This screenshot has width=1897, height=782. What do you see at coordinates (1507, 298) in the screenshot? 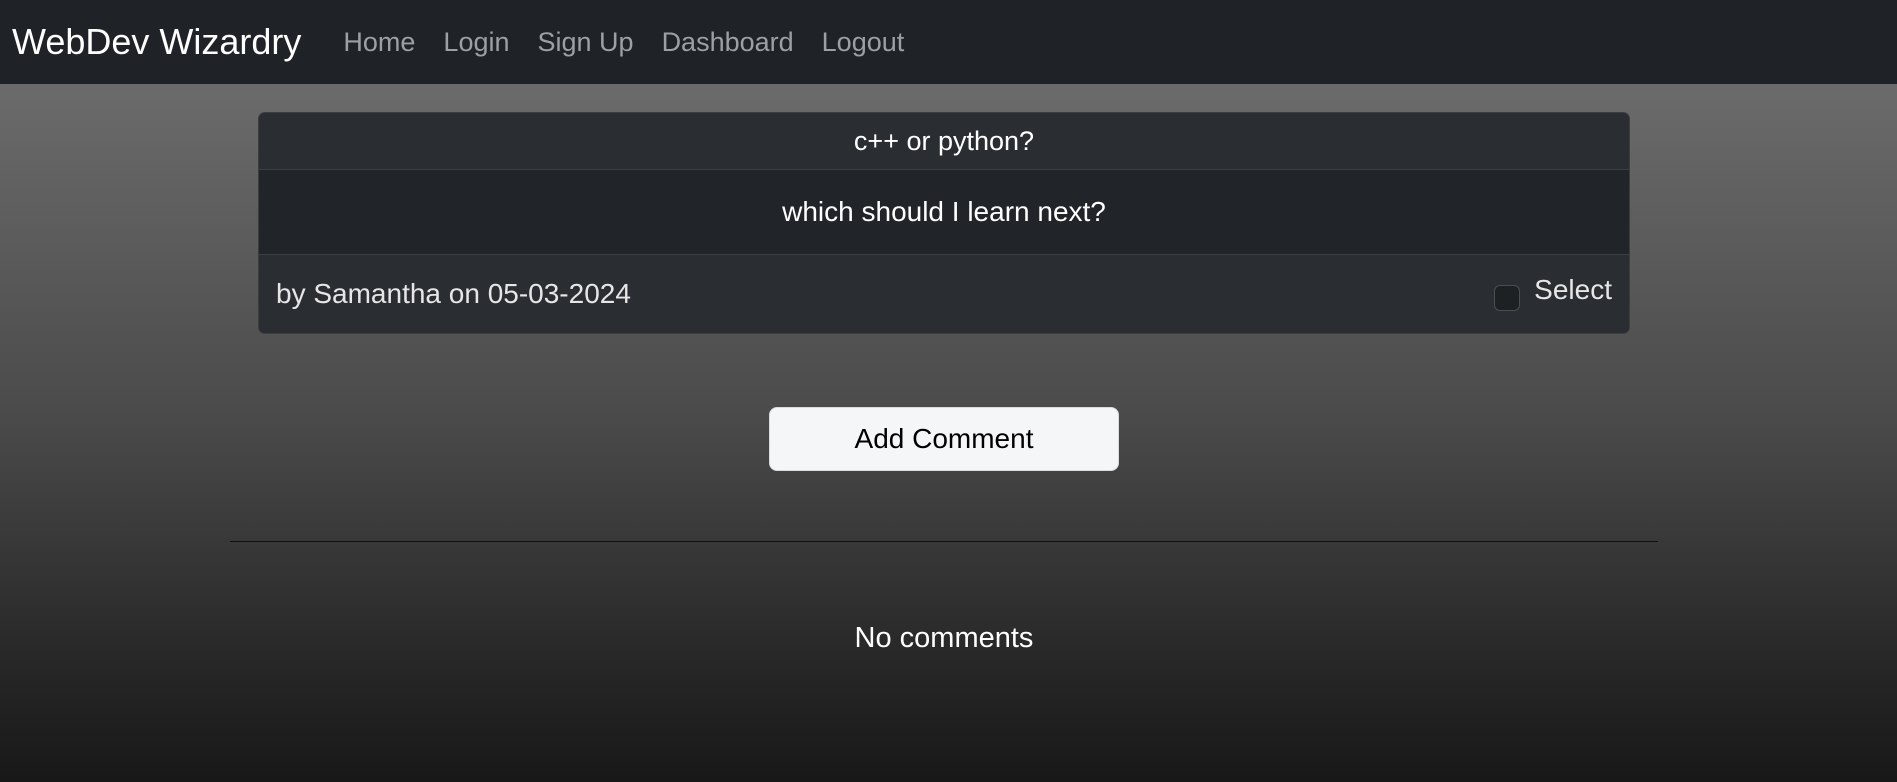
I see `select-checkbox` at bounding box center [1507, 298].